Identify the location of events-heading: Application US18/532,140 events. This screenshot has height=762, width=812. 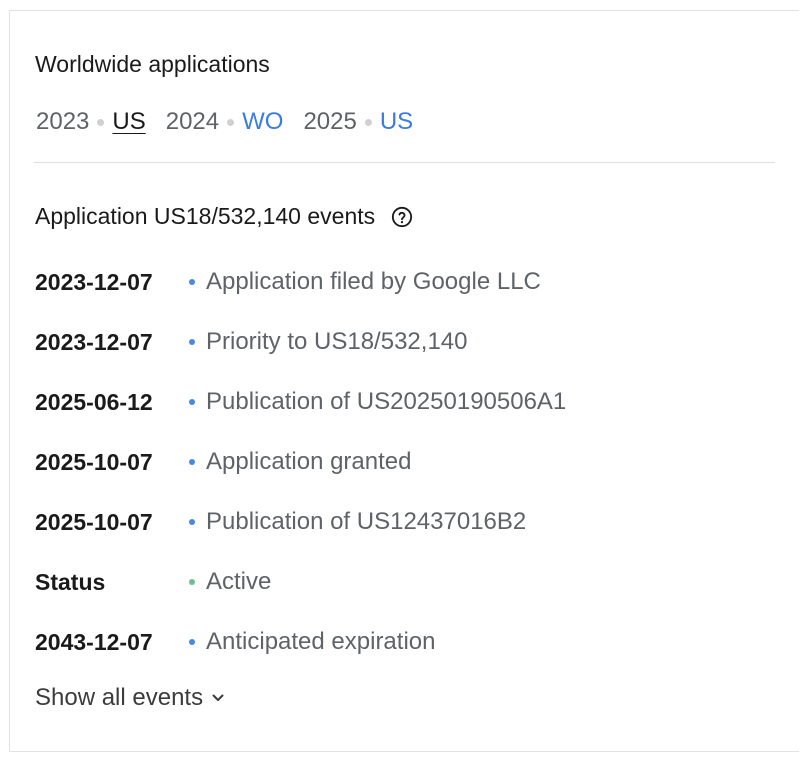
(224, 216).